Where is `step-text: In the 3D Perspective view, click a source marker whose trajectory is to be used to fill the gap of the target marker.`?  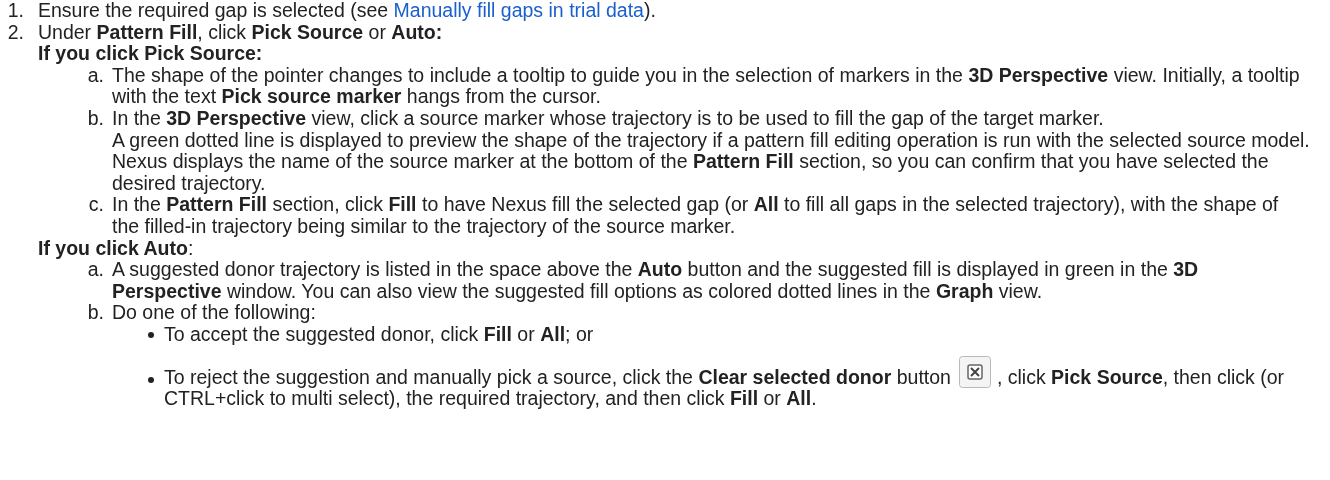 step-text: In the 3D Perspective view, click a source marker whose trajectory is to be used to fill the gap of the target marker. is located at coordinates (608, 118).